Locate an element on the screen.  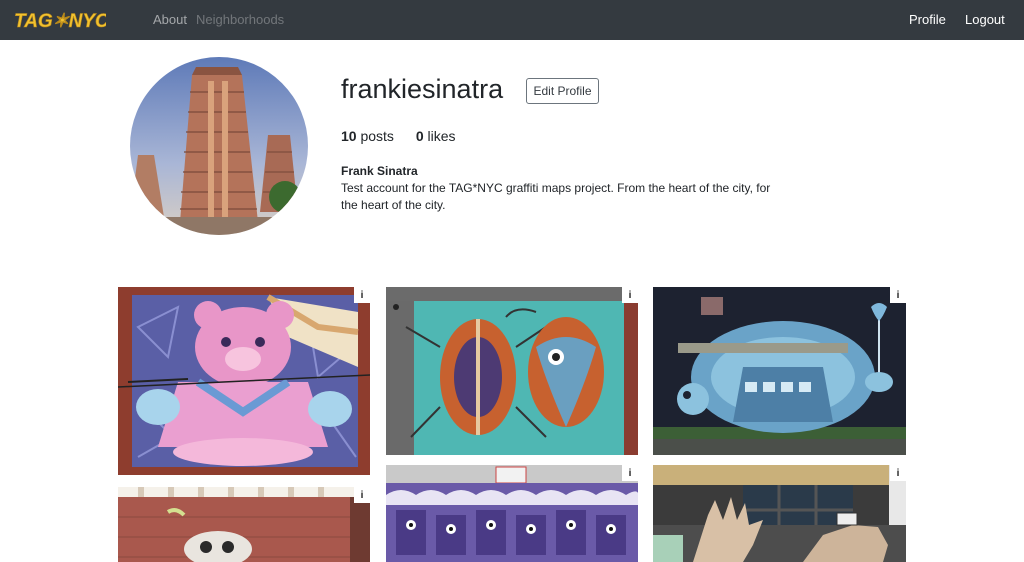
avatar is located at coordinates (219, 146).